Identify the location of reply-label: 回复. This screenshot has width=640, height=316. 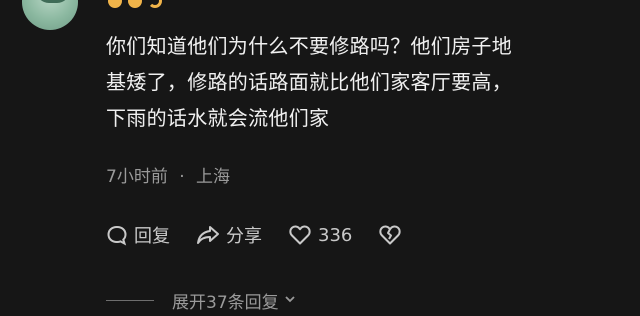
(152, 236).